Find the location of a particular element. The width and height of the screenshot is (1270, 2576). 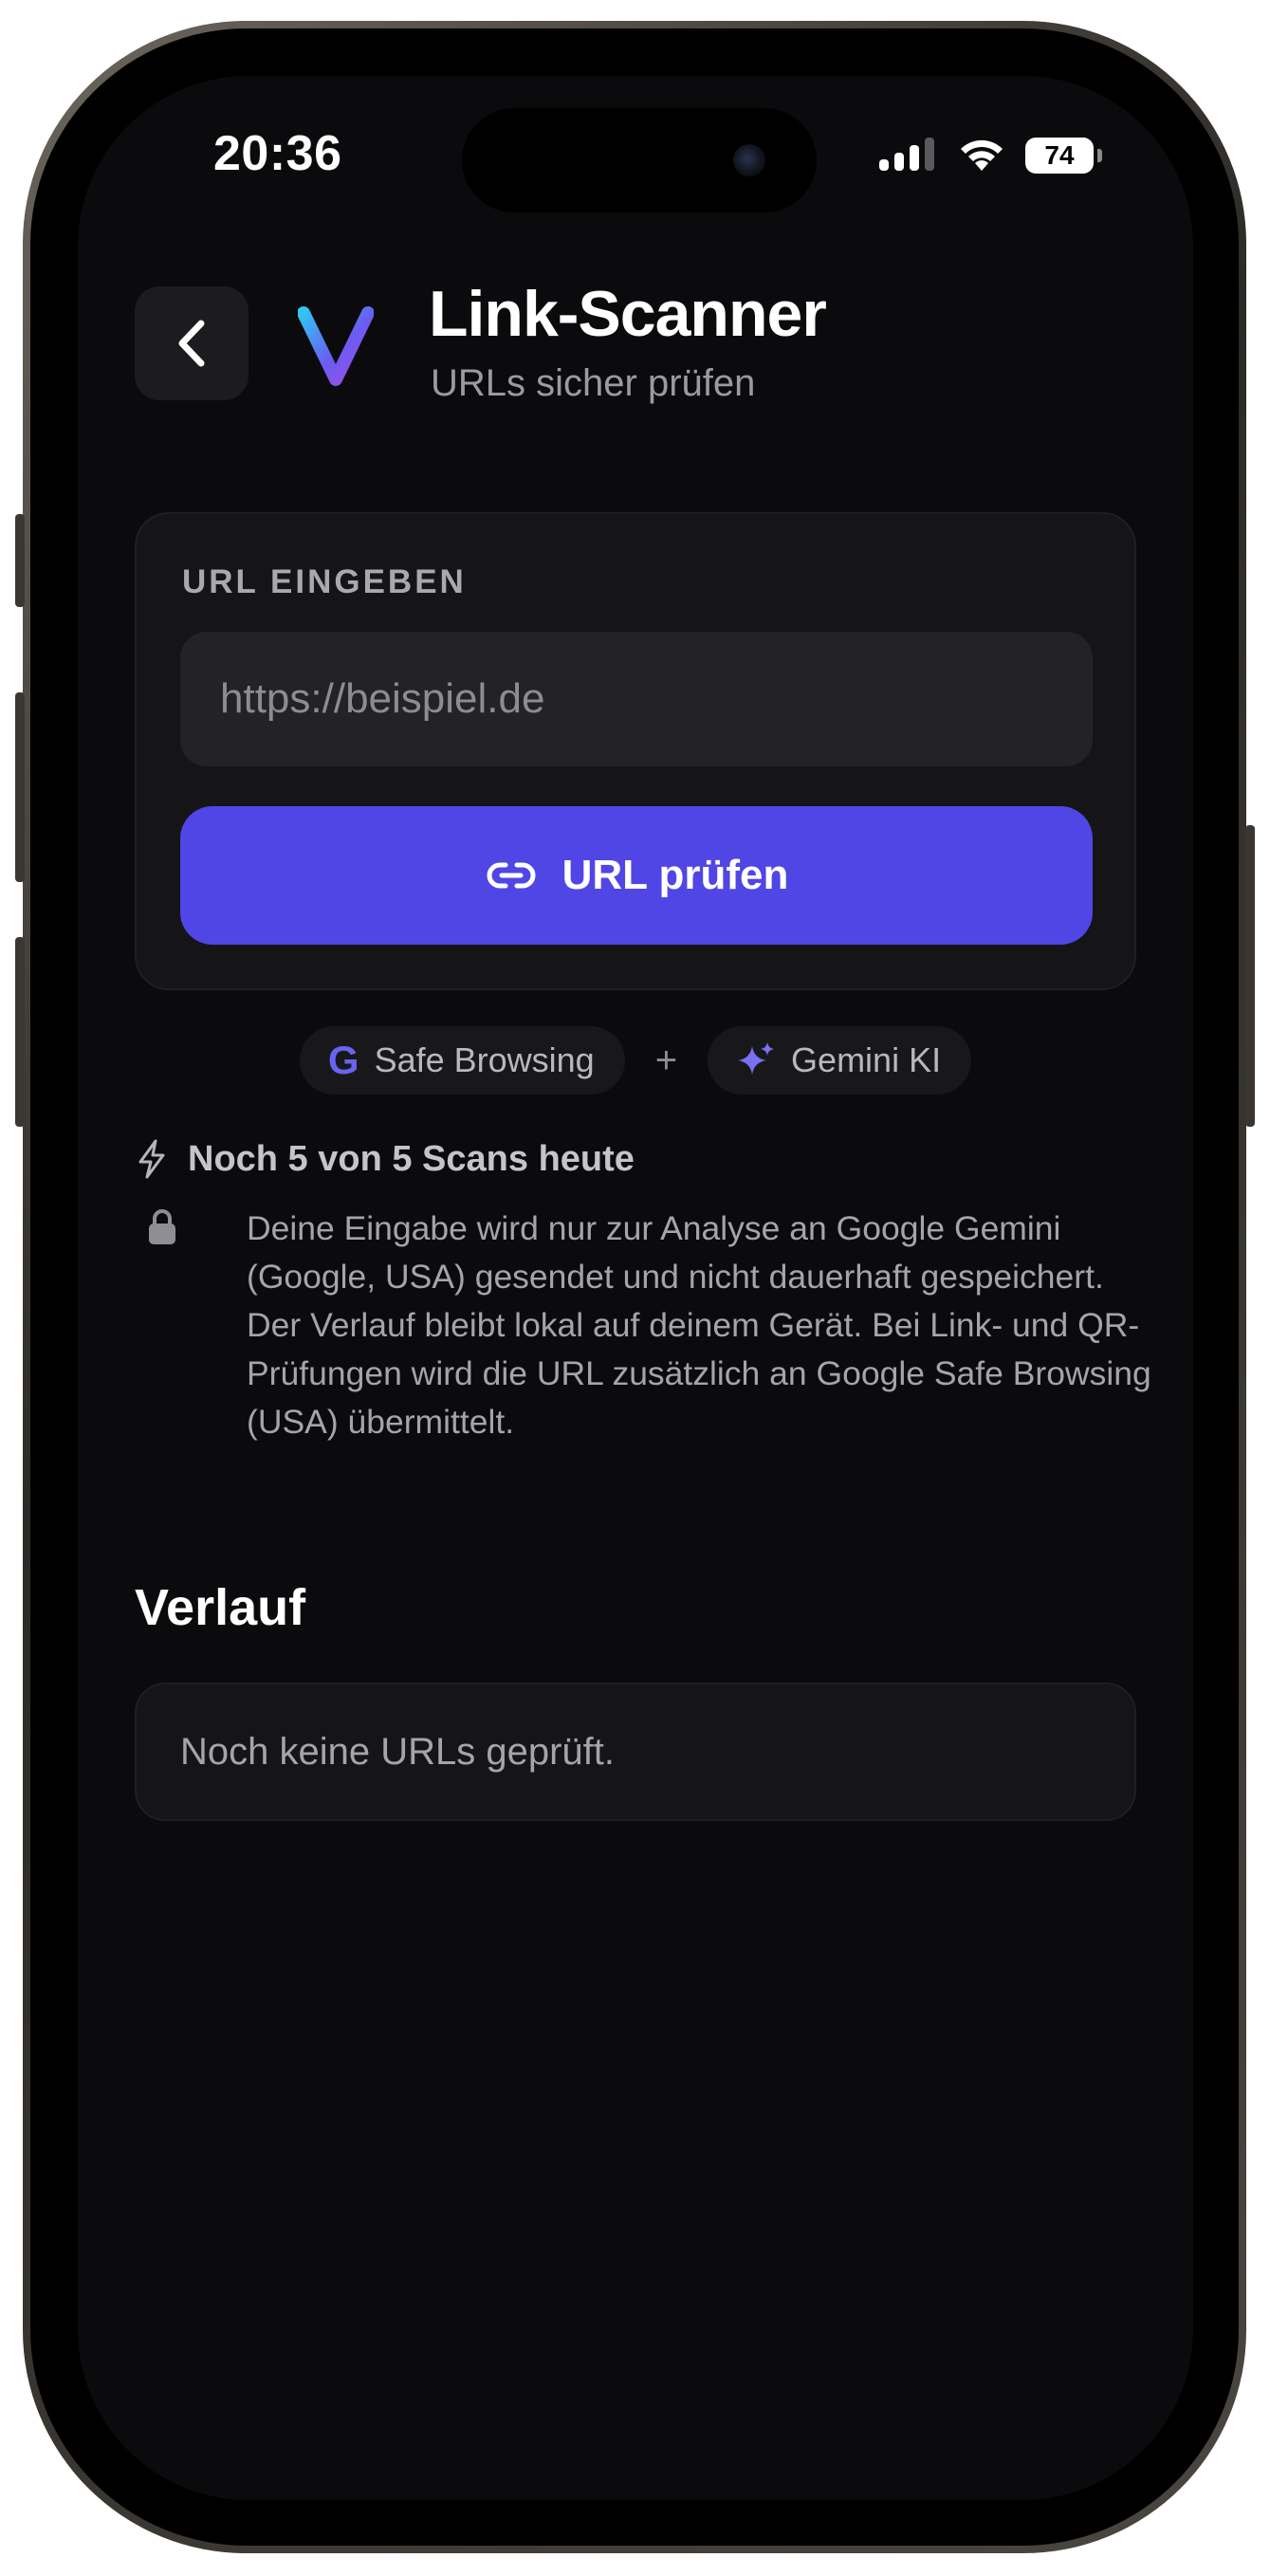

page-title: Link-Scanner is located at coordinates (628, 314).